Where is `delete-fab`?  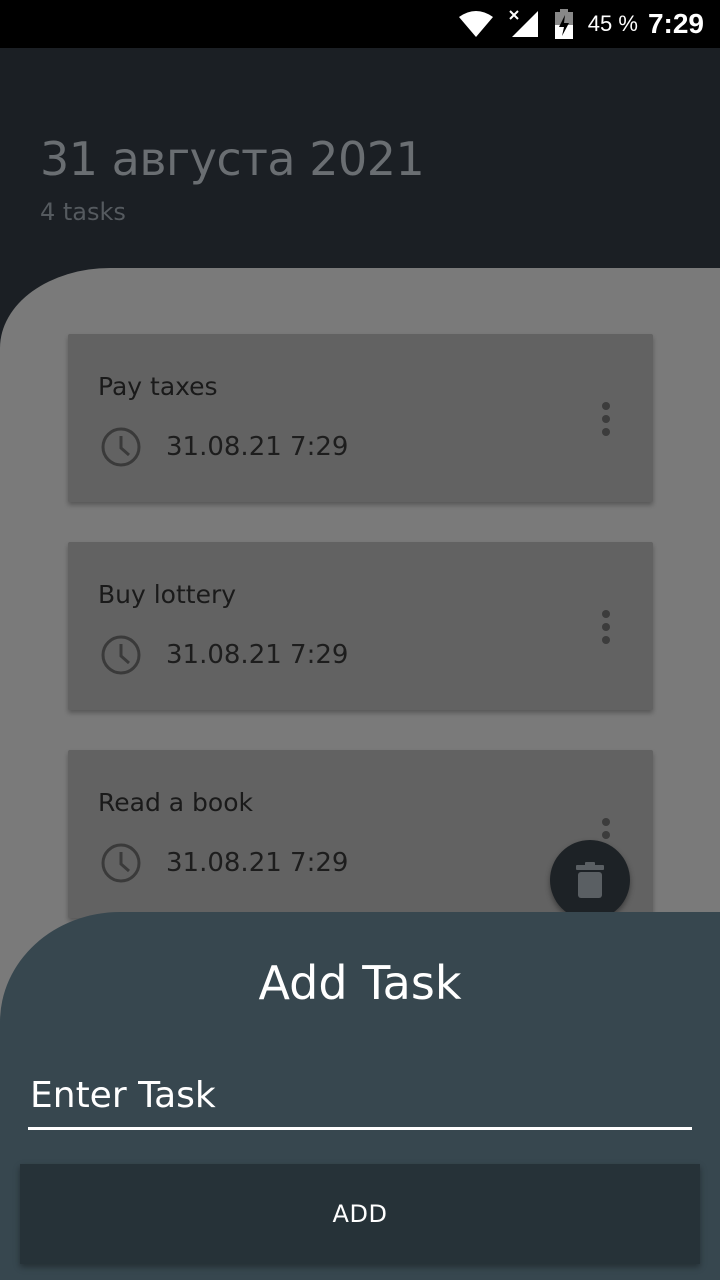
delete-fab is located at coordinates (590, 880).